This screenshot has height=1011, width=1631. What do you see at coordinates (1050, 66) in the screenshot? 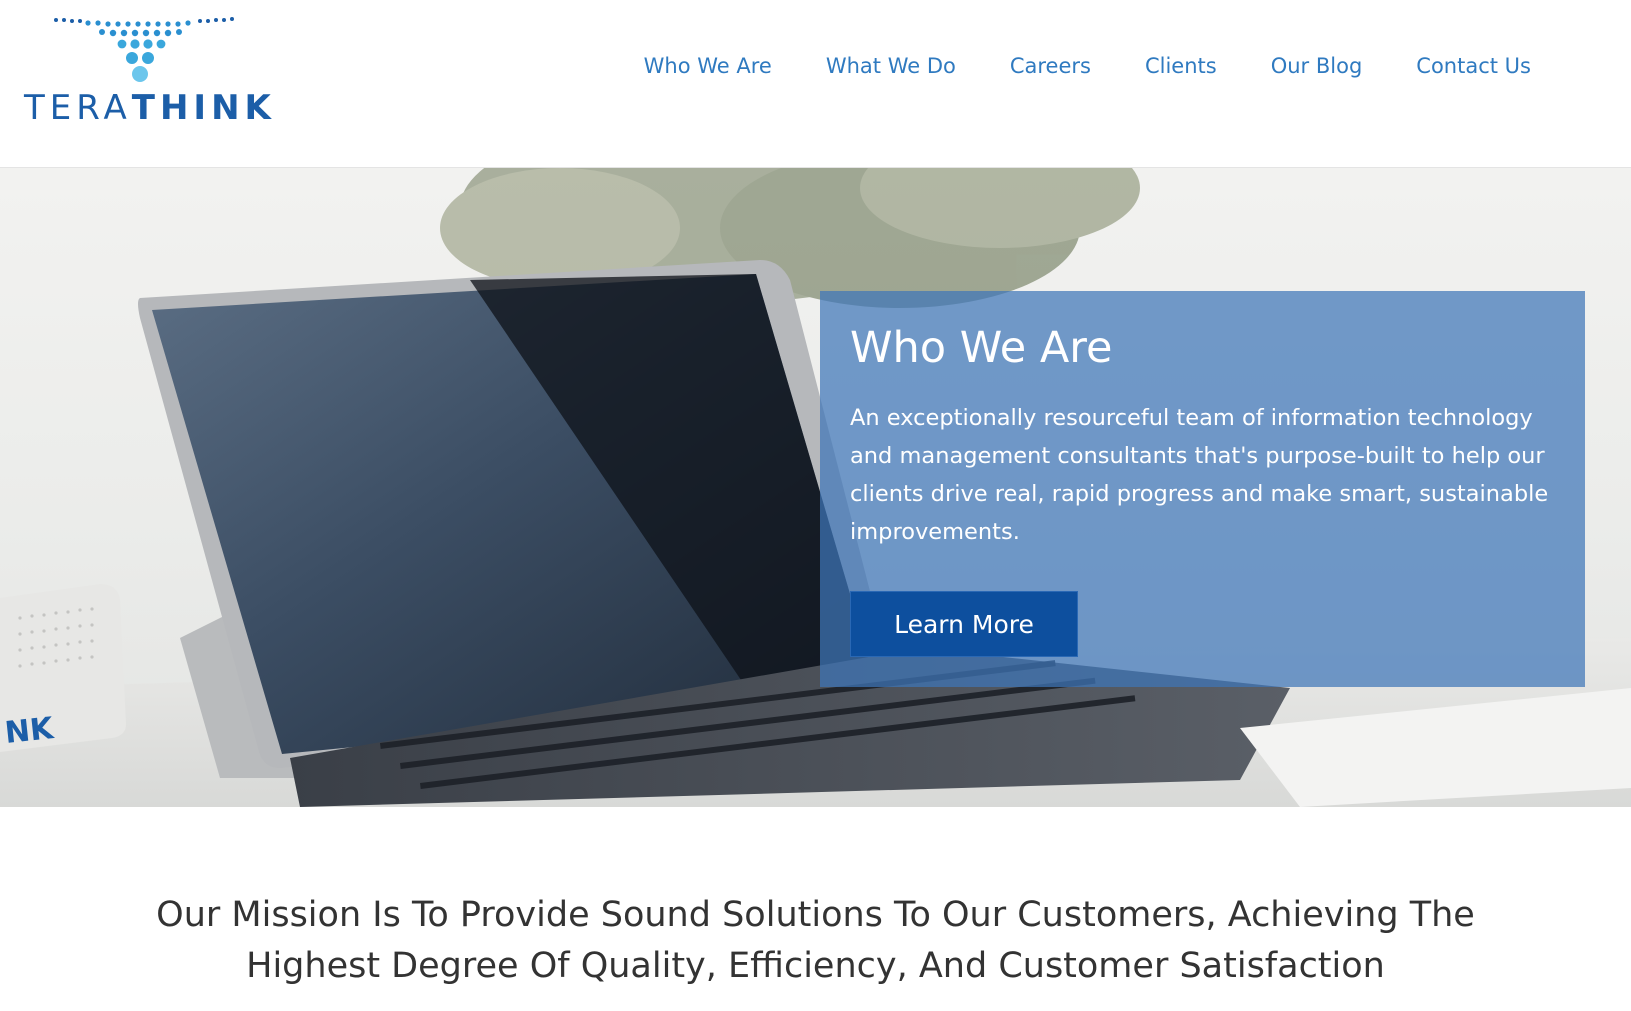
I see `nav-careers: Careers` at bounding box center [1050, 66].